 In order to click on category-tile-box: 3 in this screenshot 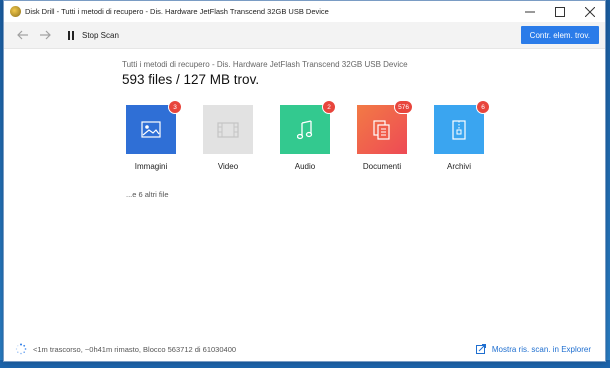, I will do `click(154, 127)`.